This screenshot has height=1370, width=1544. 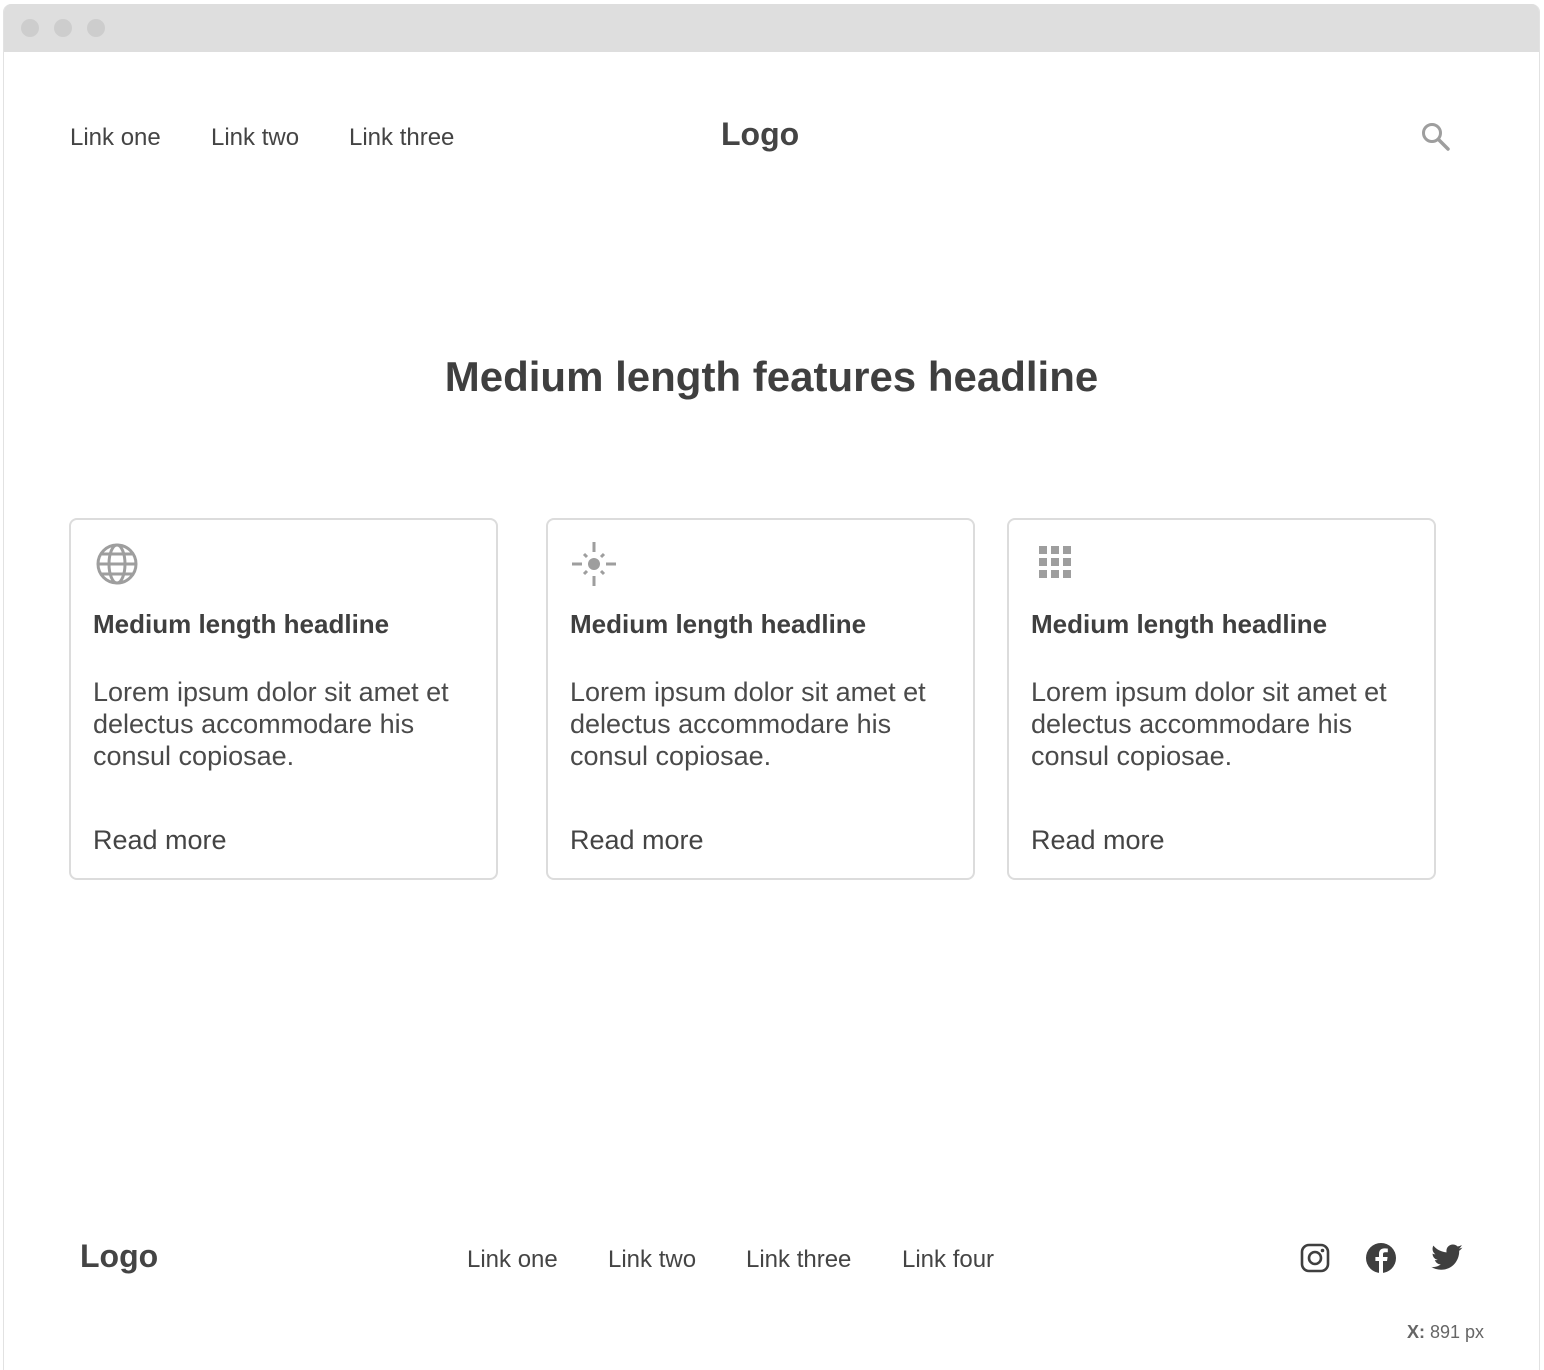 I want to click on grid-icon, so click(x=1055, y=564).